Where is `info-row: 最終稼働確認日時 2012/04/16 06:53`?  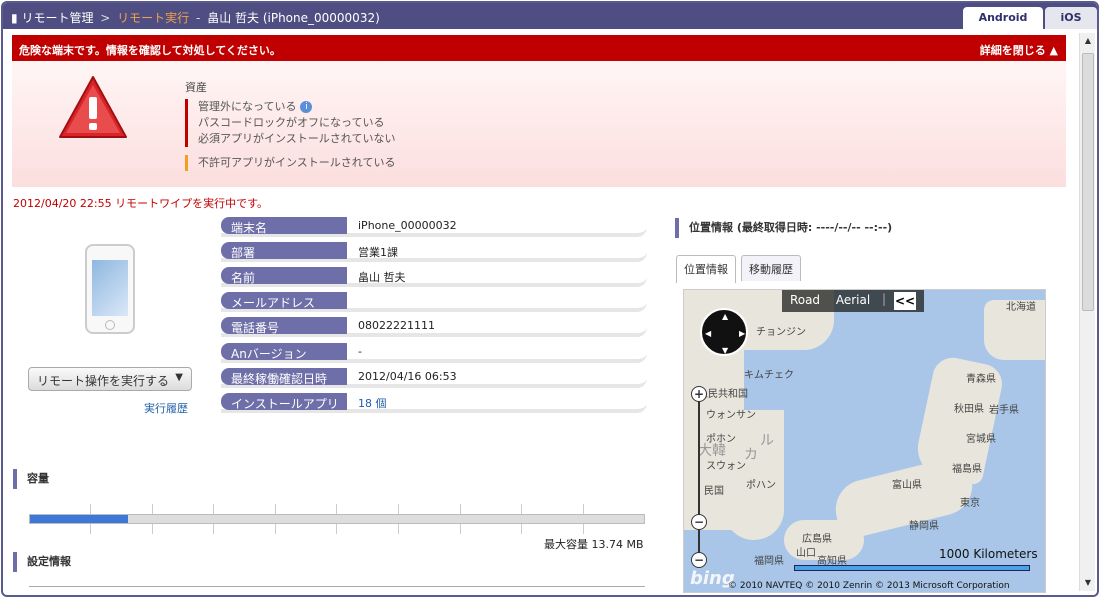
info-row: 最終稼働確認日時 2012/04/16 06:53 is located at coordinates (434, 378).